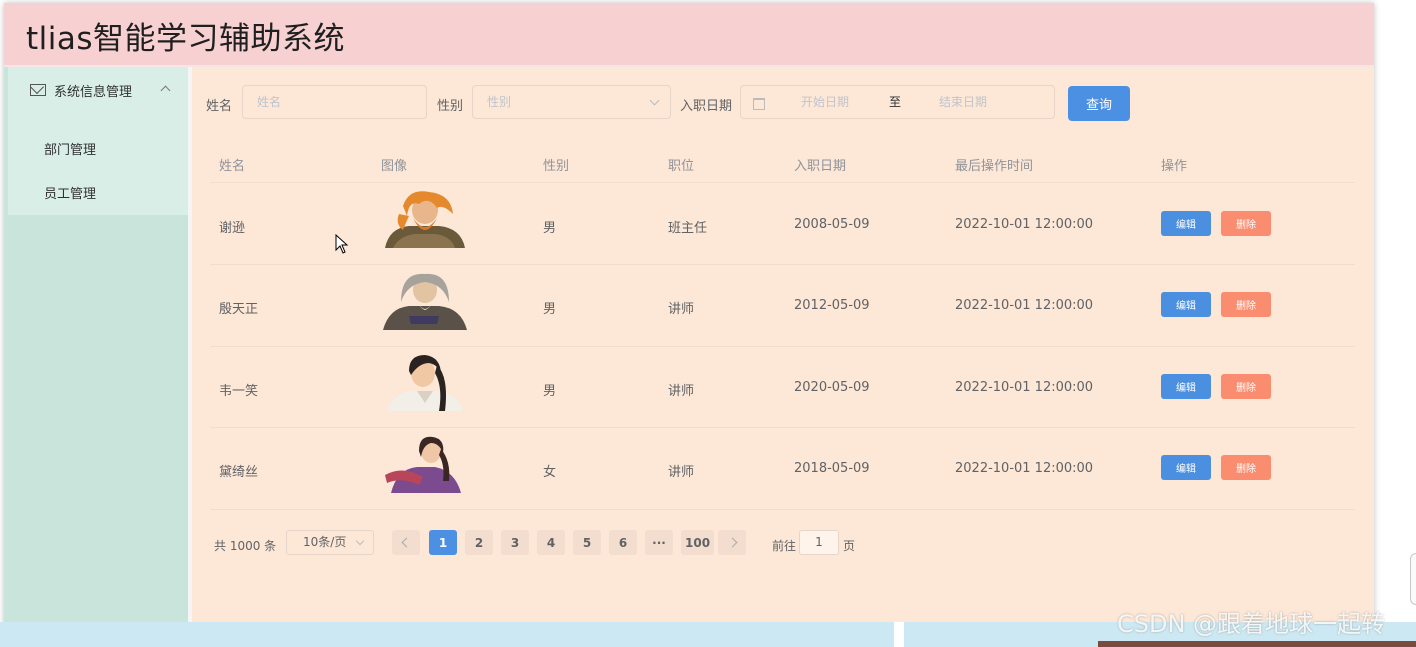  Describe the element at coordinates (832, 468) in the screenshot. I see `cell-entry-date: 2018-05-09` at that location.